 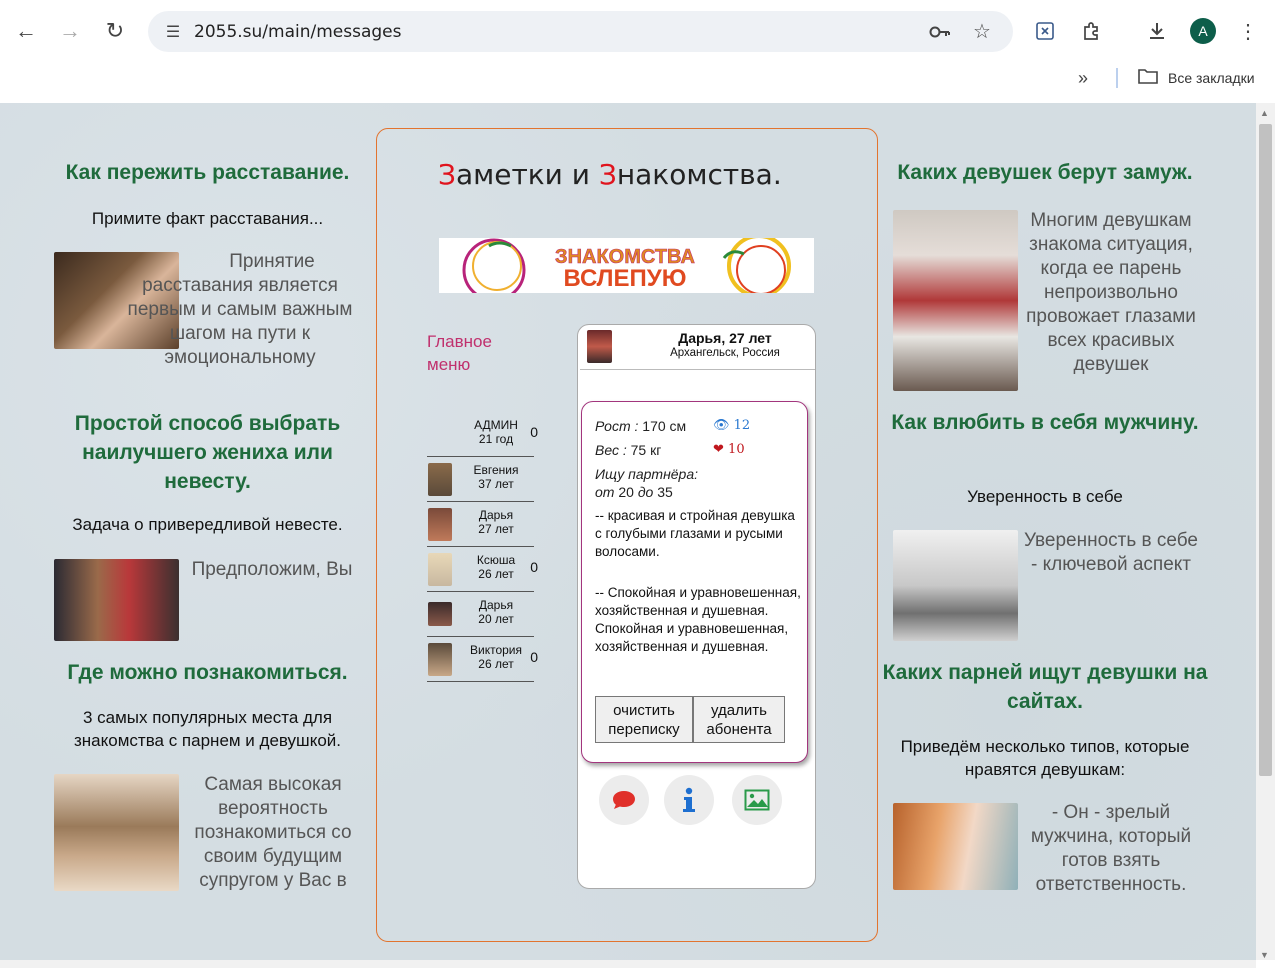 What do you see at coordinates (272, 569) in the screenshot?
I see `article-excerpt: Предположим, Вы` at bounding box center [272, 569].